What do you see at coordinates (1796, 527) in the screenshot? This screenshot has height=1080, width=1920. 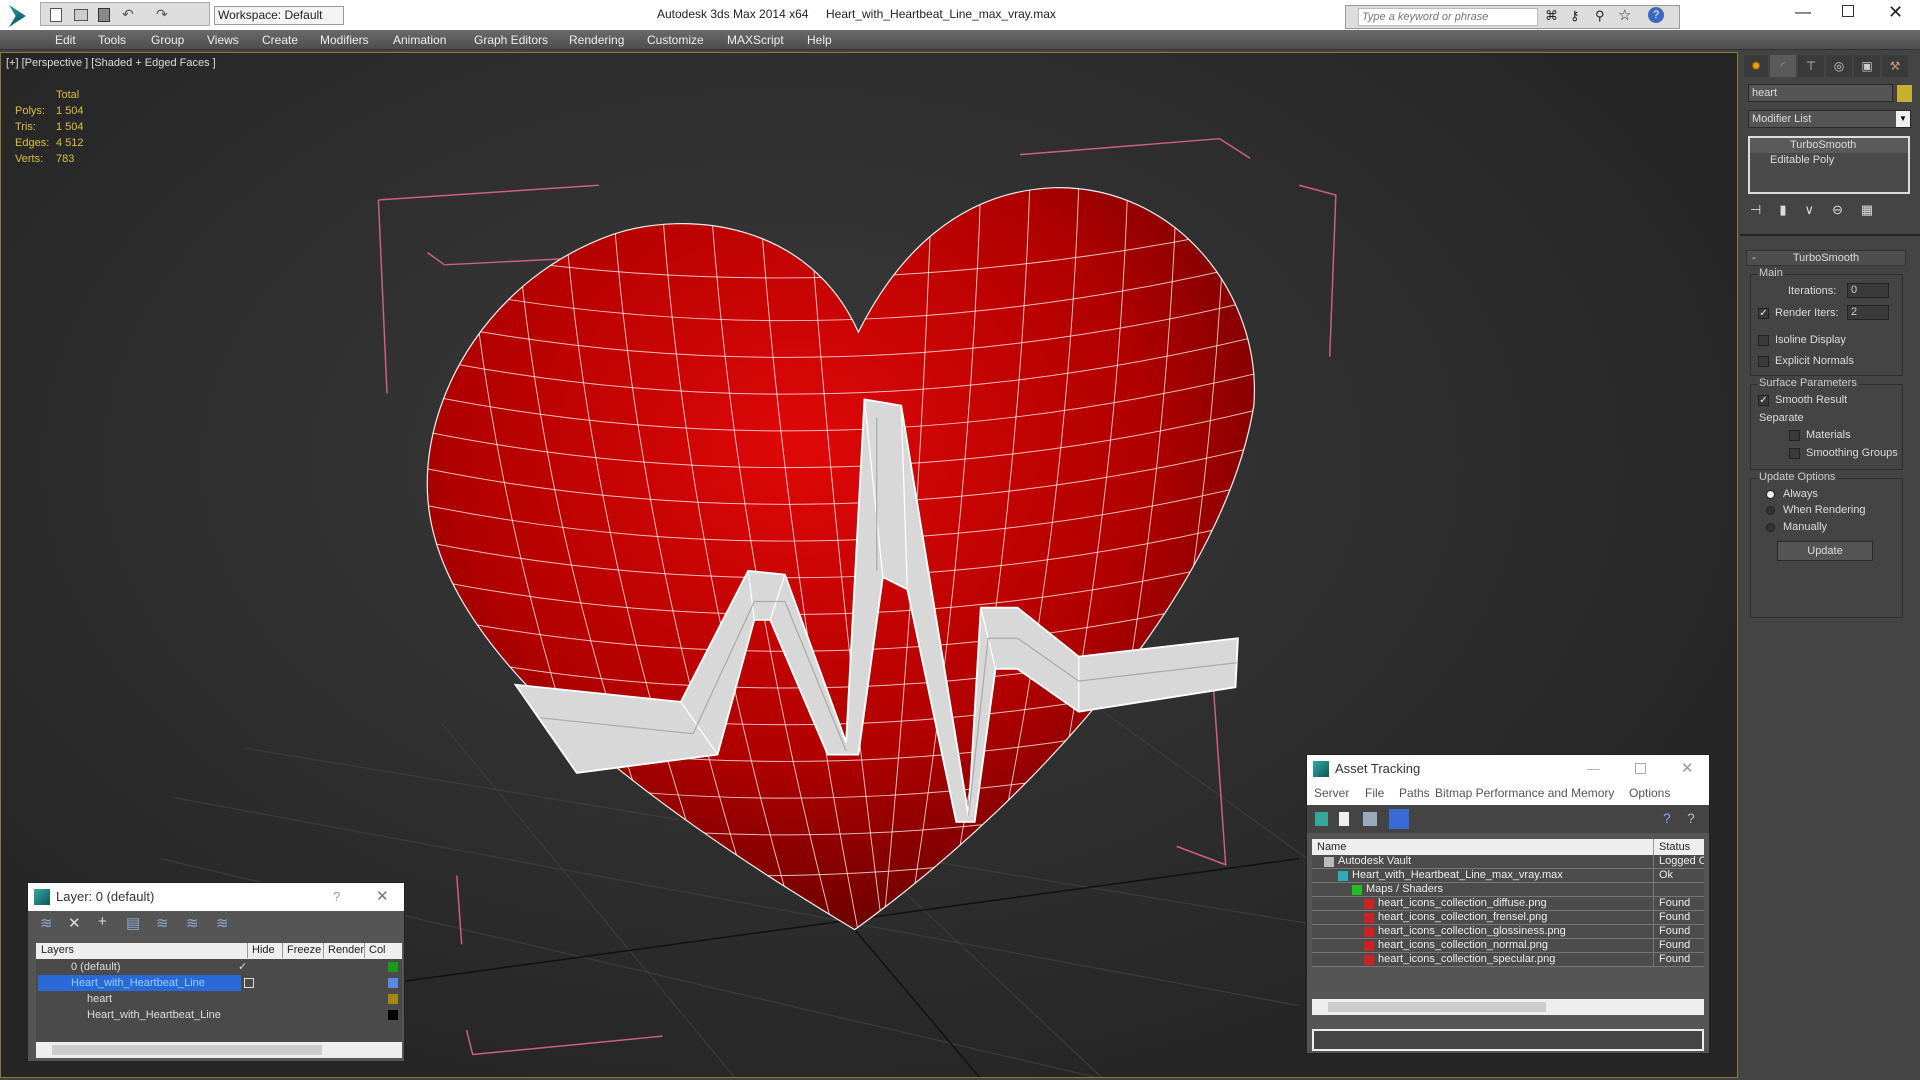 I see `manually-radio: Manually` at bounding box center [1796, 527].